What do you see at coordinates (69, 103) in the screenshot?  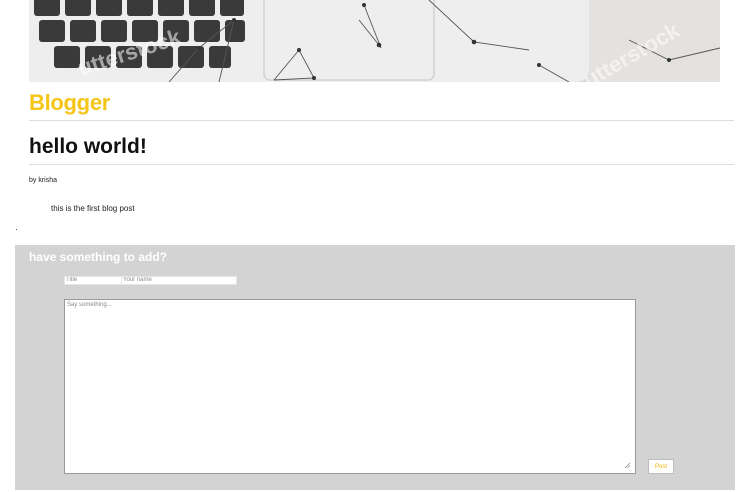 I see `site-brand-logo: Blogger` at bounding box center [69, 103].